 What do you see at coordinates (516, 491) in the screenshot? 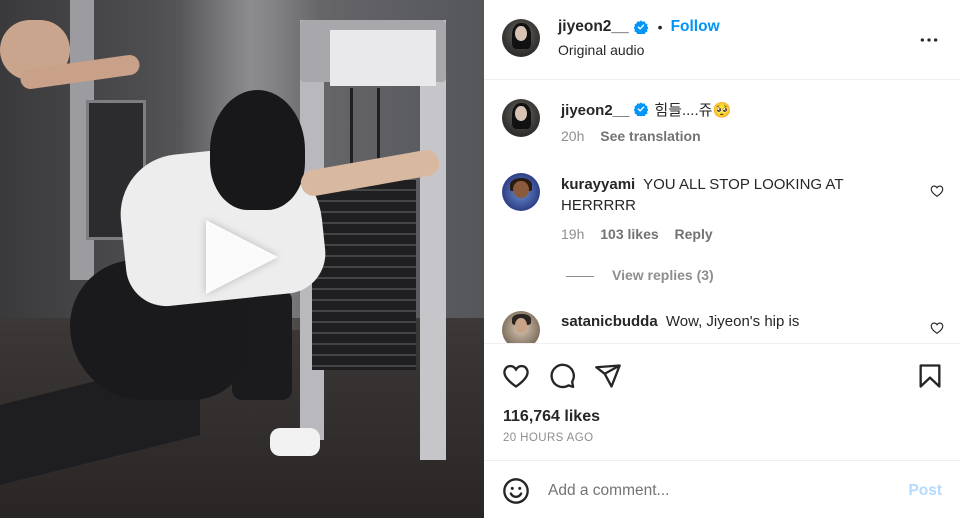
I see `emoji-icon` at bounding box center [516, 491].